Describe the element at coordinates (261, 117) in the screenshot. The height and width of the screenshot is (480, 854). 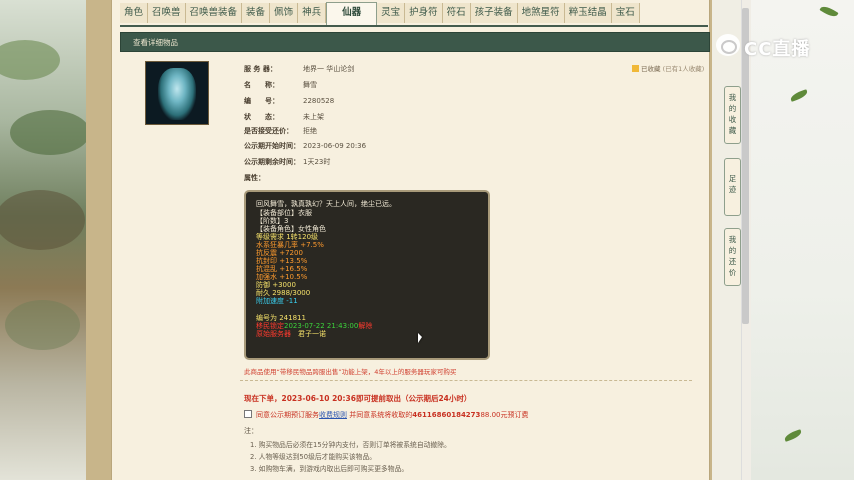
I see `info-label: 状 态：` at that location.